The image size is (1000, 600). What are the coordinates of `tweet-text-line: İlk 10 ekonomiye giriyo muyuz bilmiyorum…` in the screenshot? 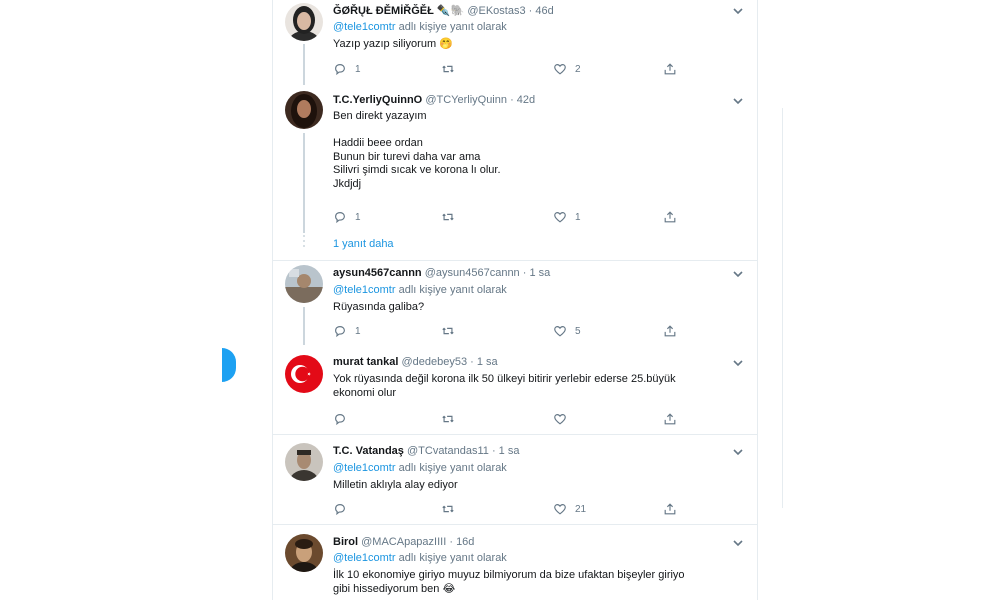 It's located at (509, 575).